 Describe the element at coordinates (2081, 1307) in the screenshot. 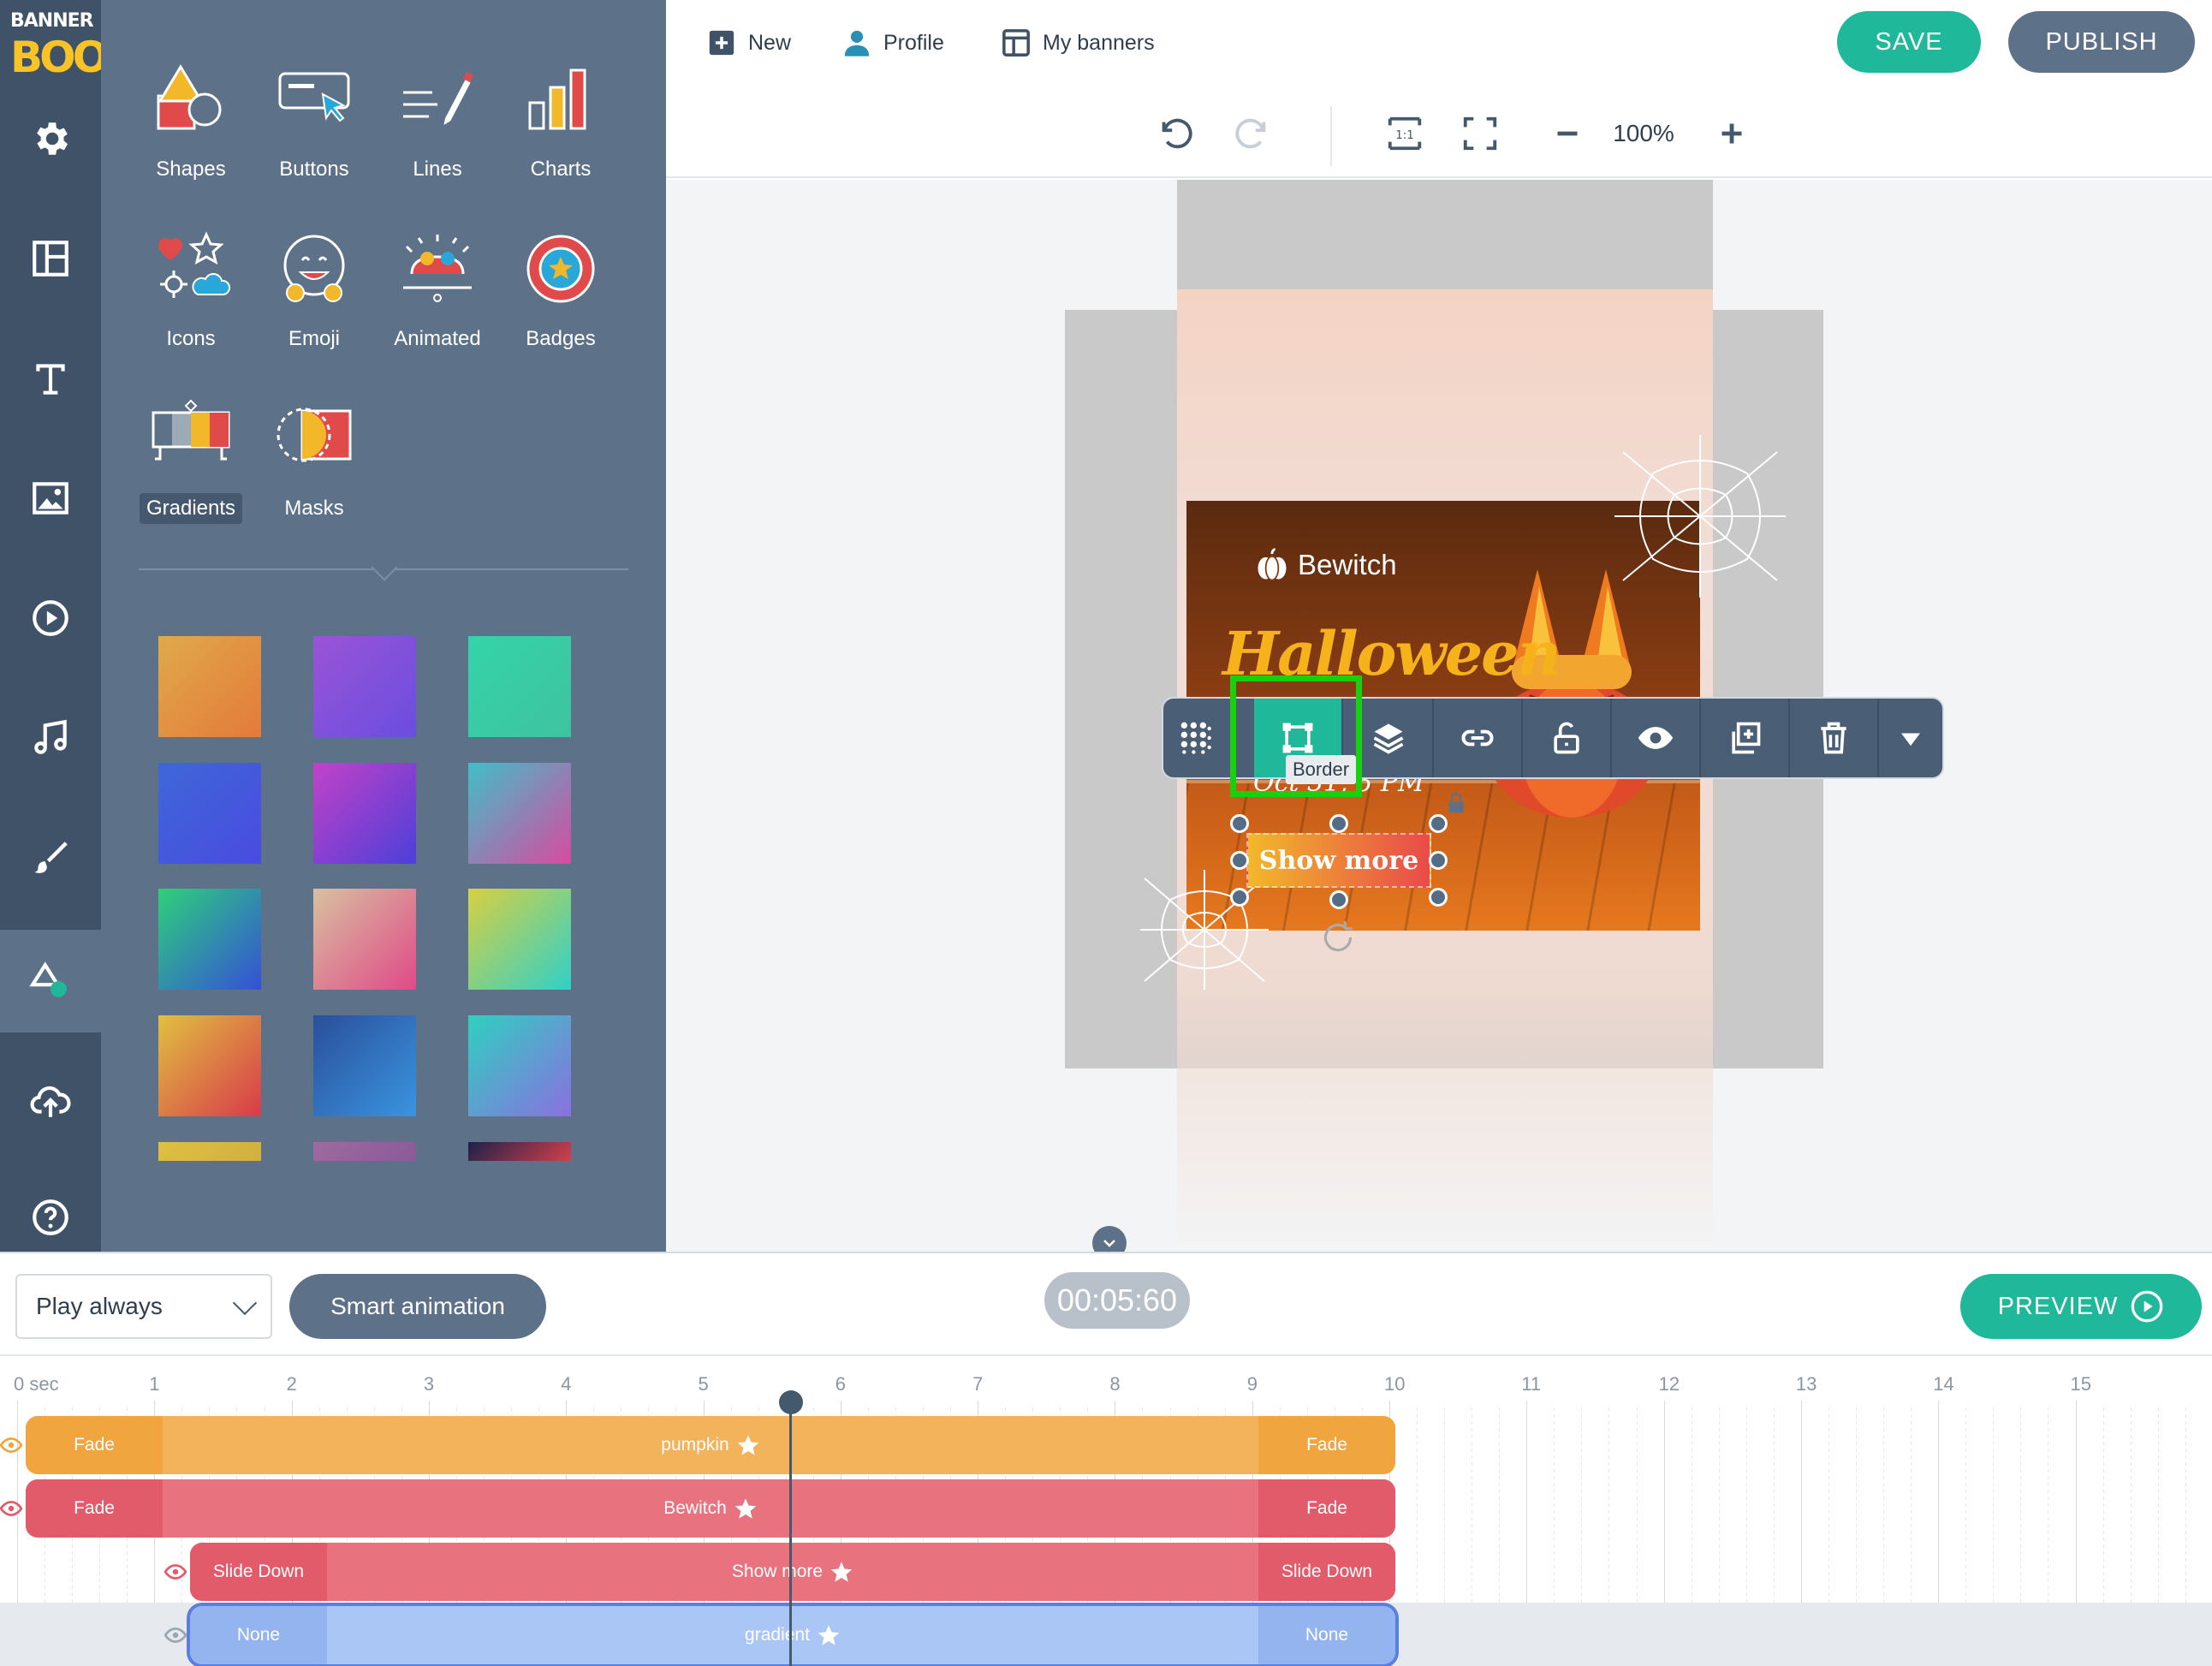

I see `preview-button: PREVIEW` at that location.